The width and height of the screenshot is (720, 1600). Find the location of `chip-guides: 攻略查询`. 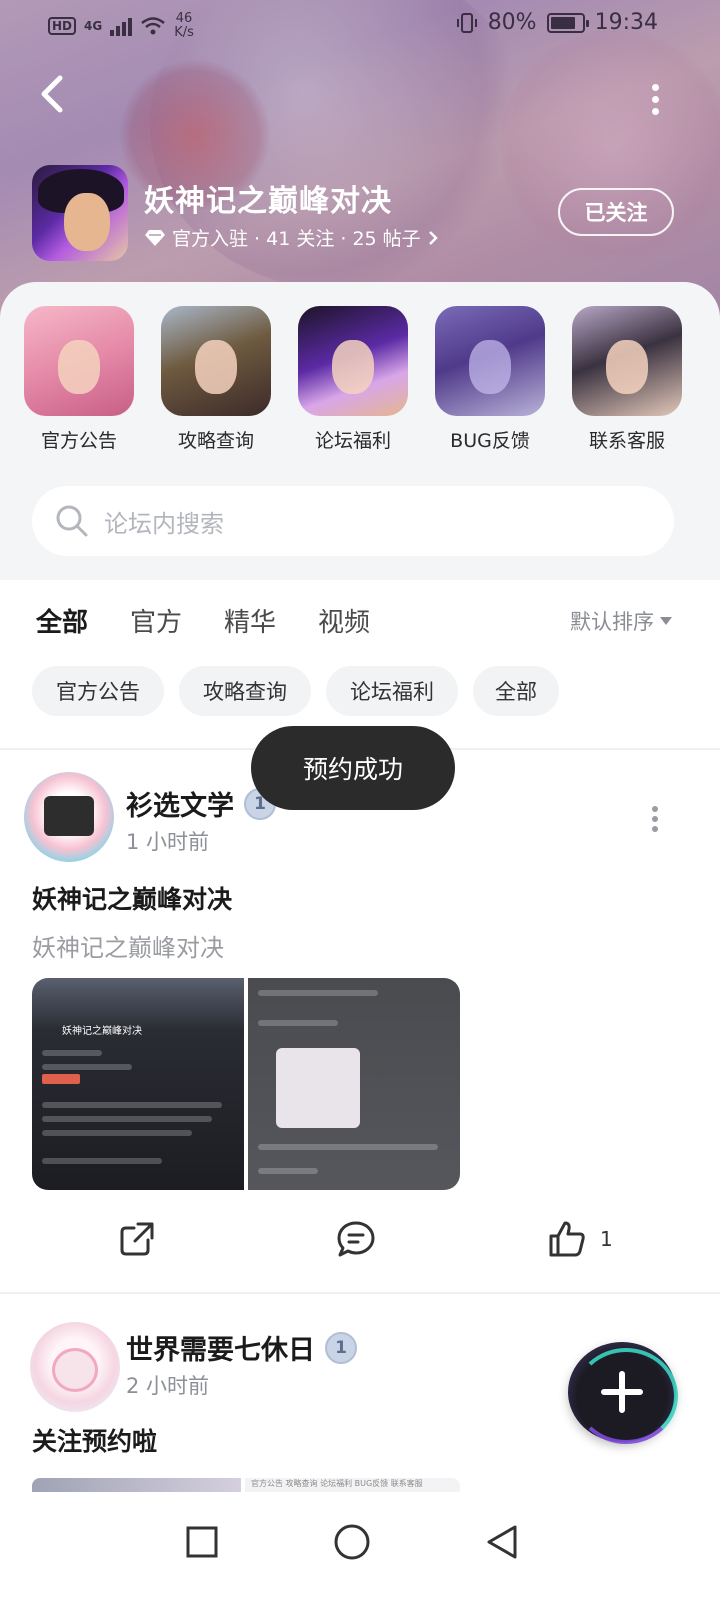

chip-guides: 攻略查询 is located at coordinates (245, 691).